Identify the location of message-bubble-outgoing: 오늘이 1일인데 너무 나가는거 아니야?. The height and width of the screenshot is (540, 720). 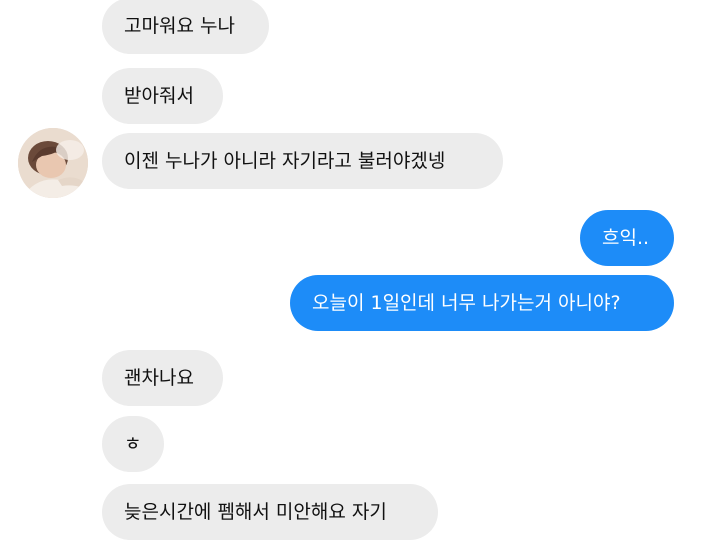
(482, 303).